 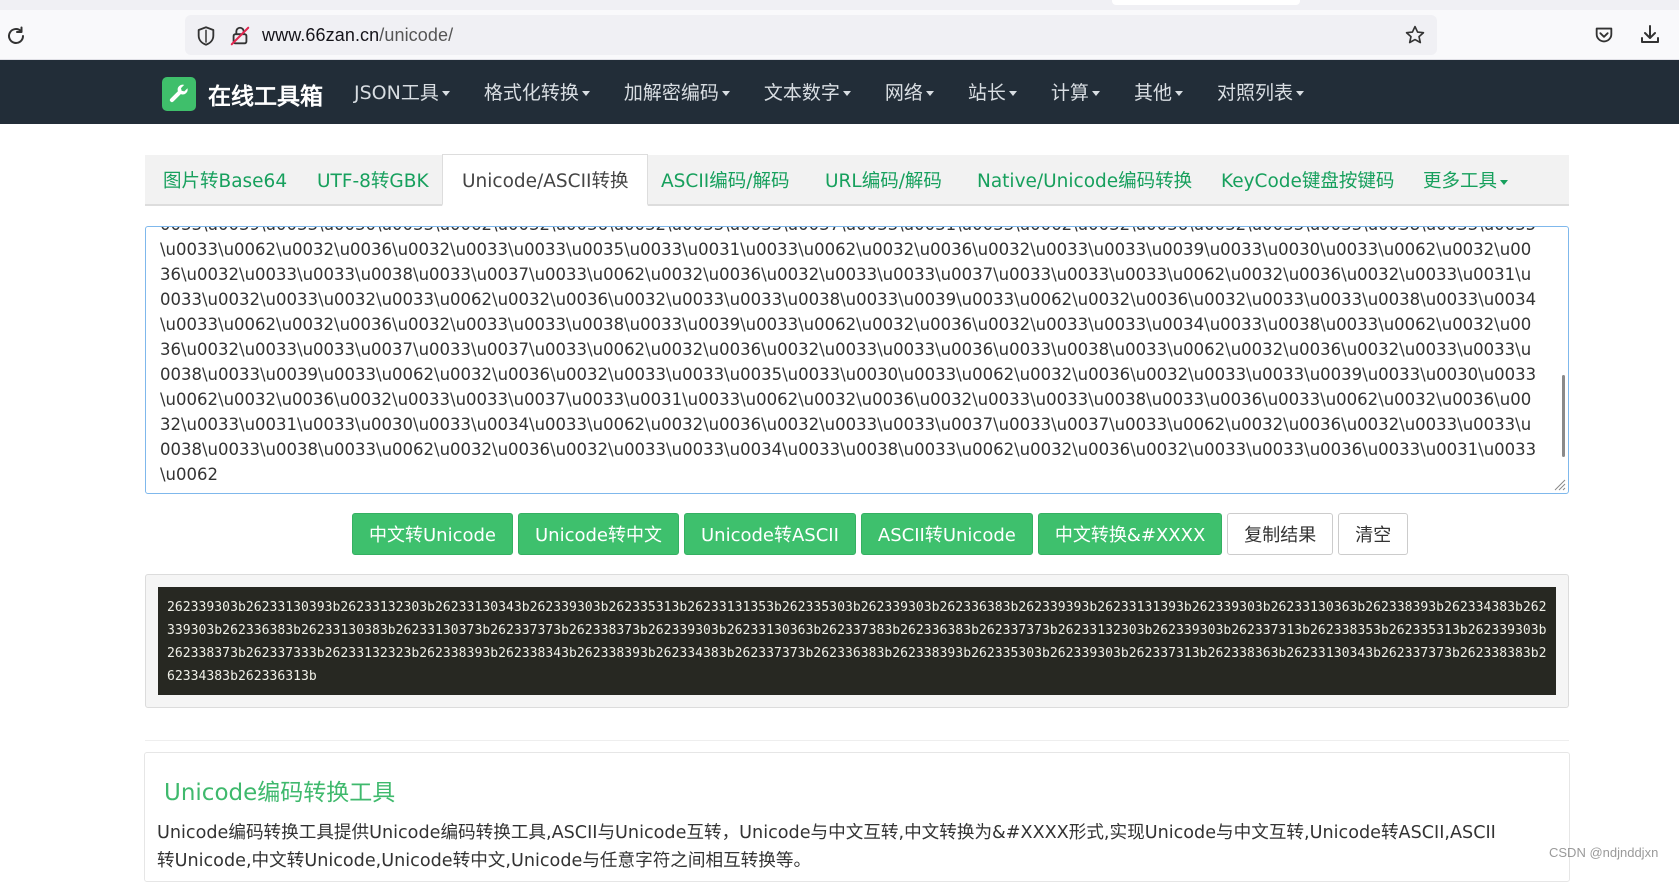 What do you see at coordinates (857, 726) in the screenshot?
I see `divider` at bounding box center [857, 726].